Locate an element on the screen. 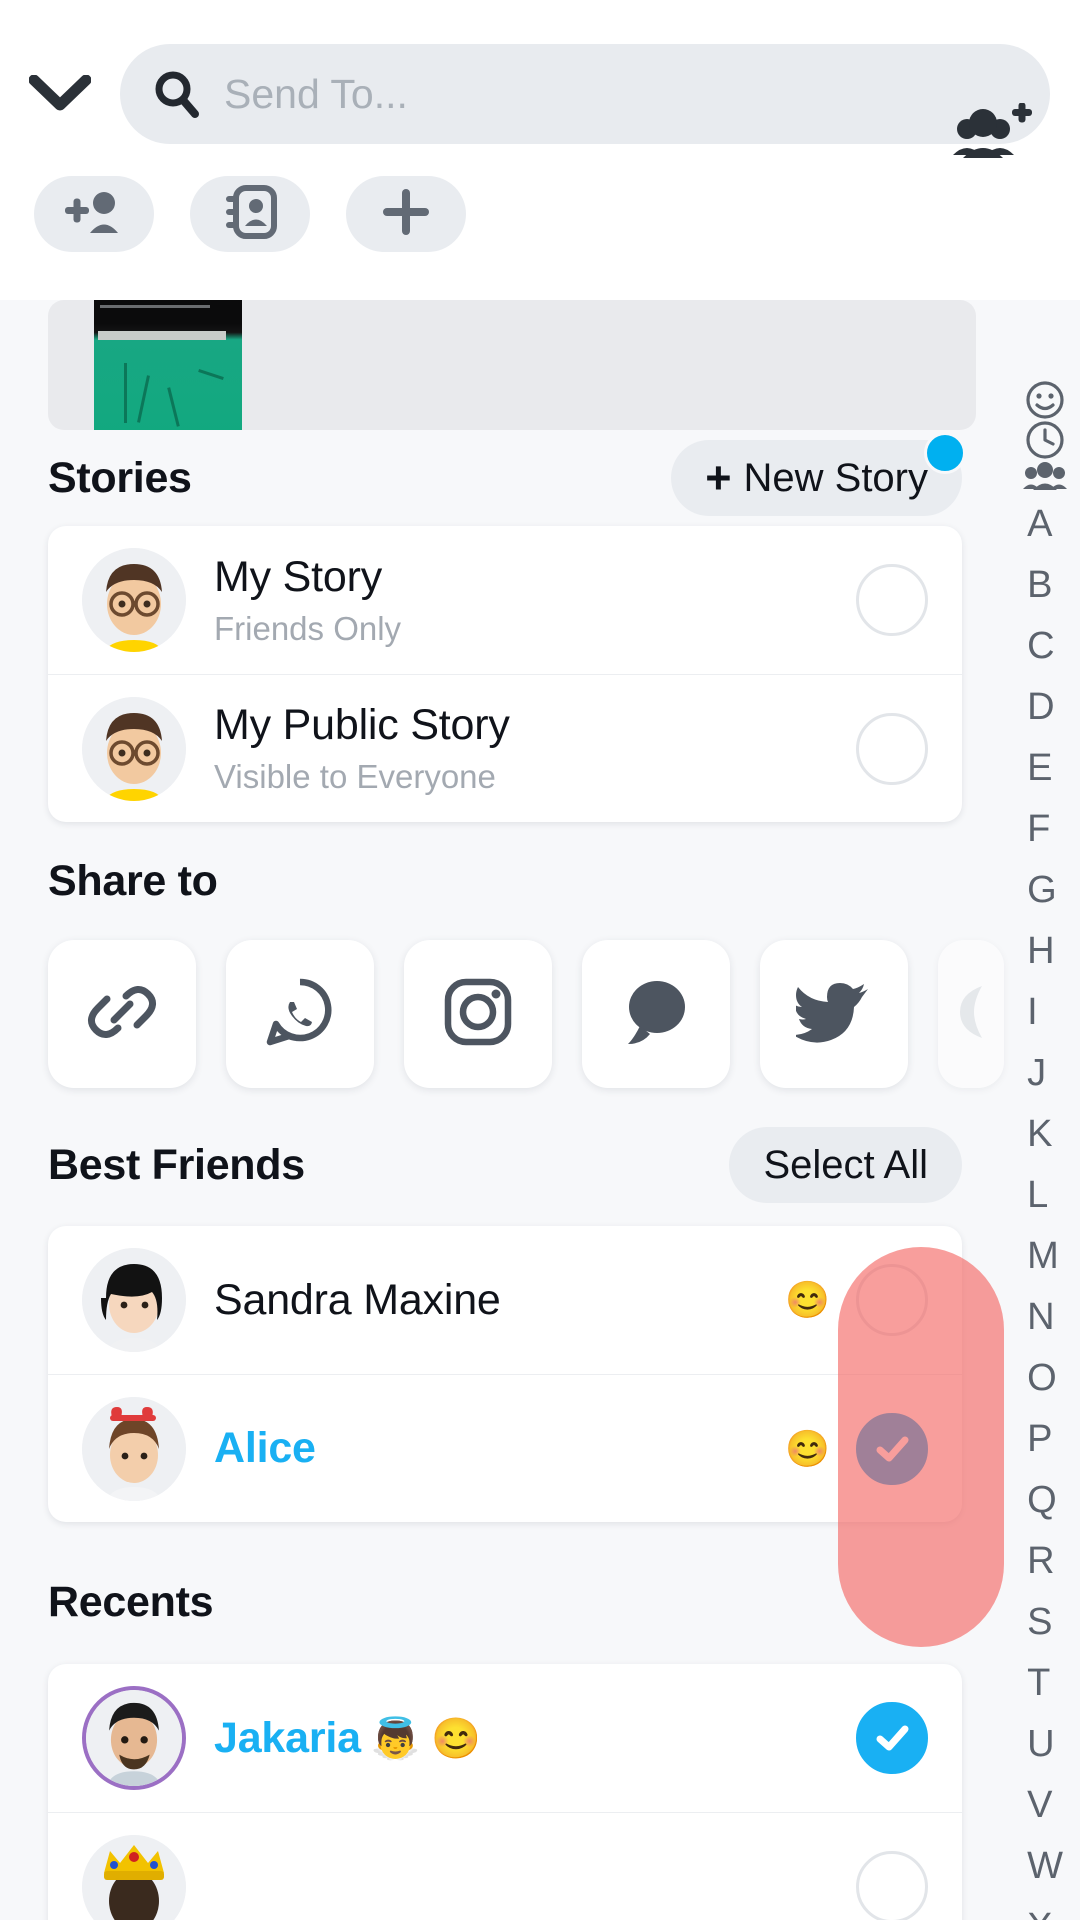 The image size is (1080, 1920). recents-card: Jakaria 👼 😊 is located at coordinates (505, 1792).